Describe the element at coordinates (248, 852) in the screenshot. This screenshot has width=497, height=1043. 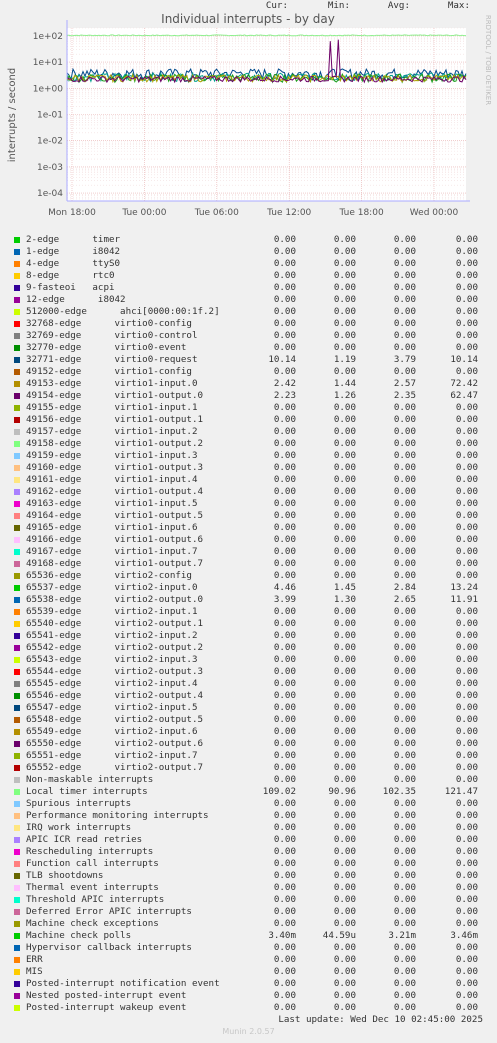
I see `legend-row: Rescheduling interrupts 0.00 0.00 0.00 0.00` at that location.